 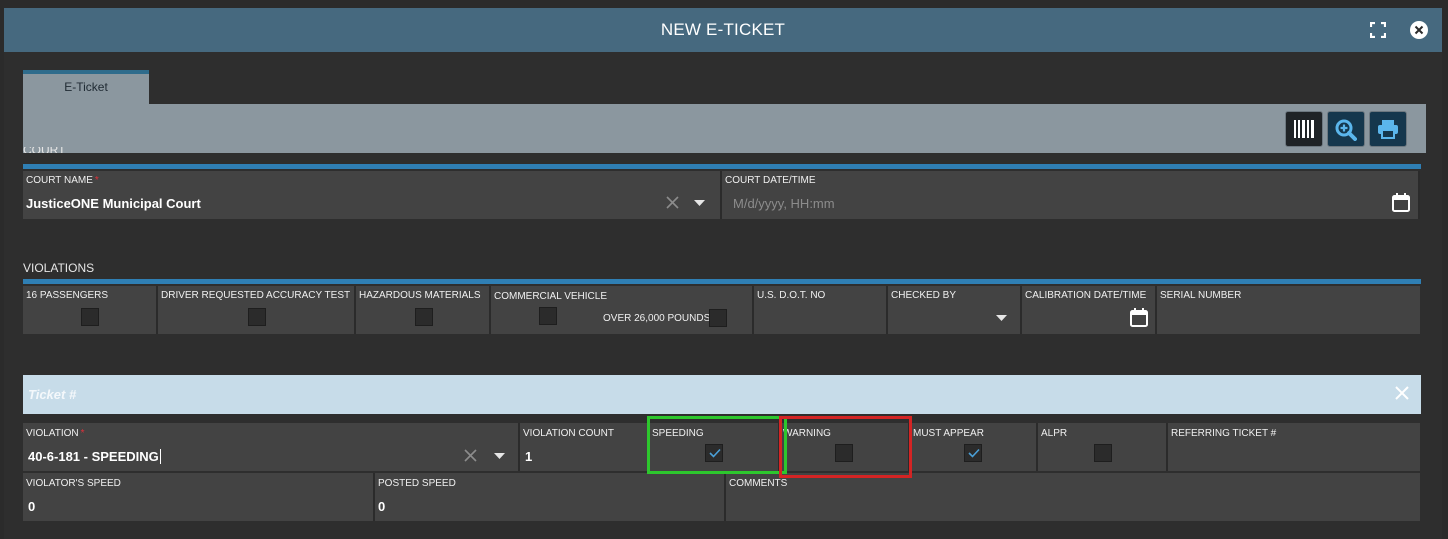 What do you see at coordinates (717, 445) in the screenshot?
I see `speeding-highlight-box` at bounding box center [717, 445].